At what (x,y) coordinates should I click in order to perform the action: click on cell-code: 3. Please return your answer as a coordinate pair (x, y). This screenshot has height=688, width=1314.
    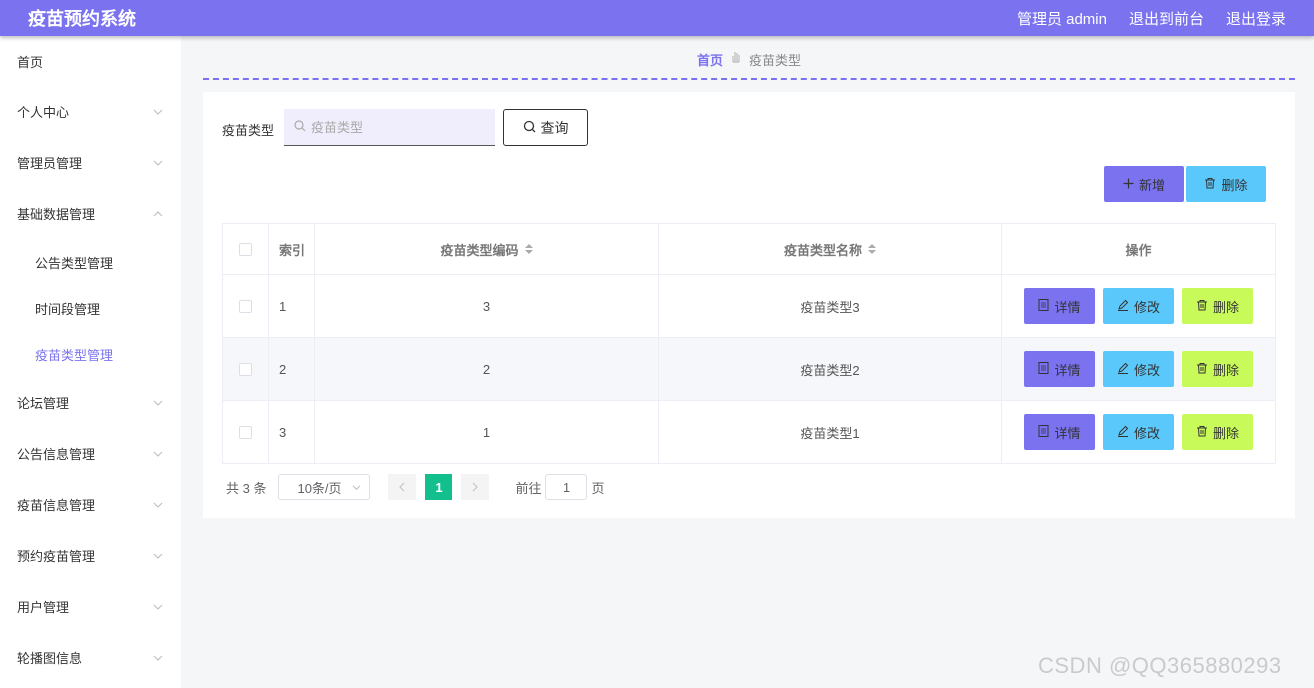
    Looking at the image, I should click on (486, 306).